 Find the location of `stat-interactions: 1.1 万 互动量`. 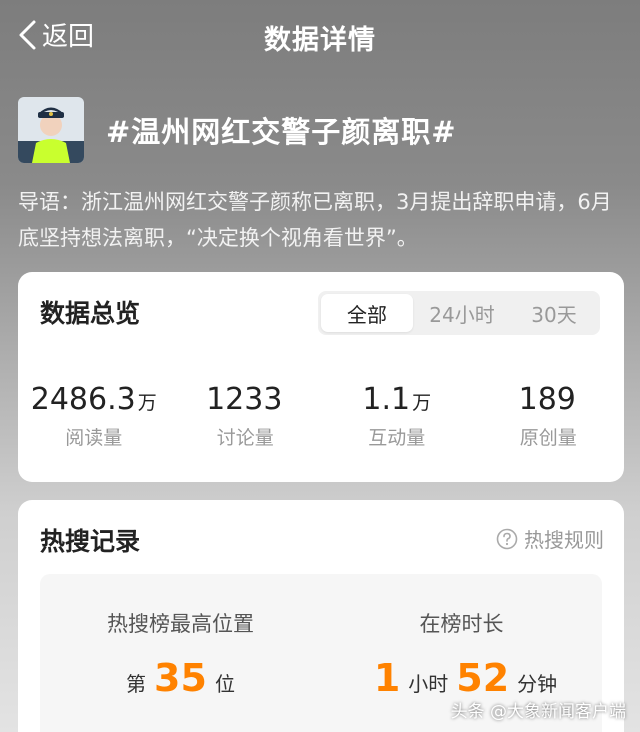

stat-interactions: 1.1 万 互动量 is located at coordinates (397, 416).